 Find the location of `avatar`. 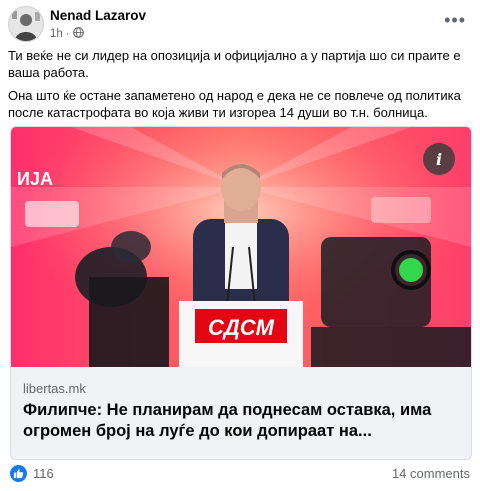

avatar is located at coordinates (26, 24).